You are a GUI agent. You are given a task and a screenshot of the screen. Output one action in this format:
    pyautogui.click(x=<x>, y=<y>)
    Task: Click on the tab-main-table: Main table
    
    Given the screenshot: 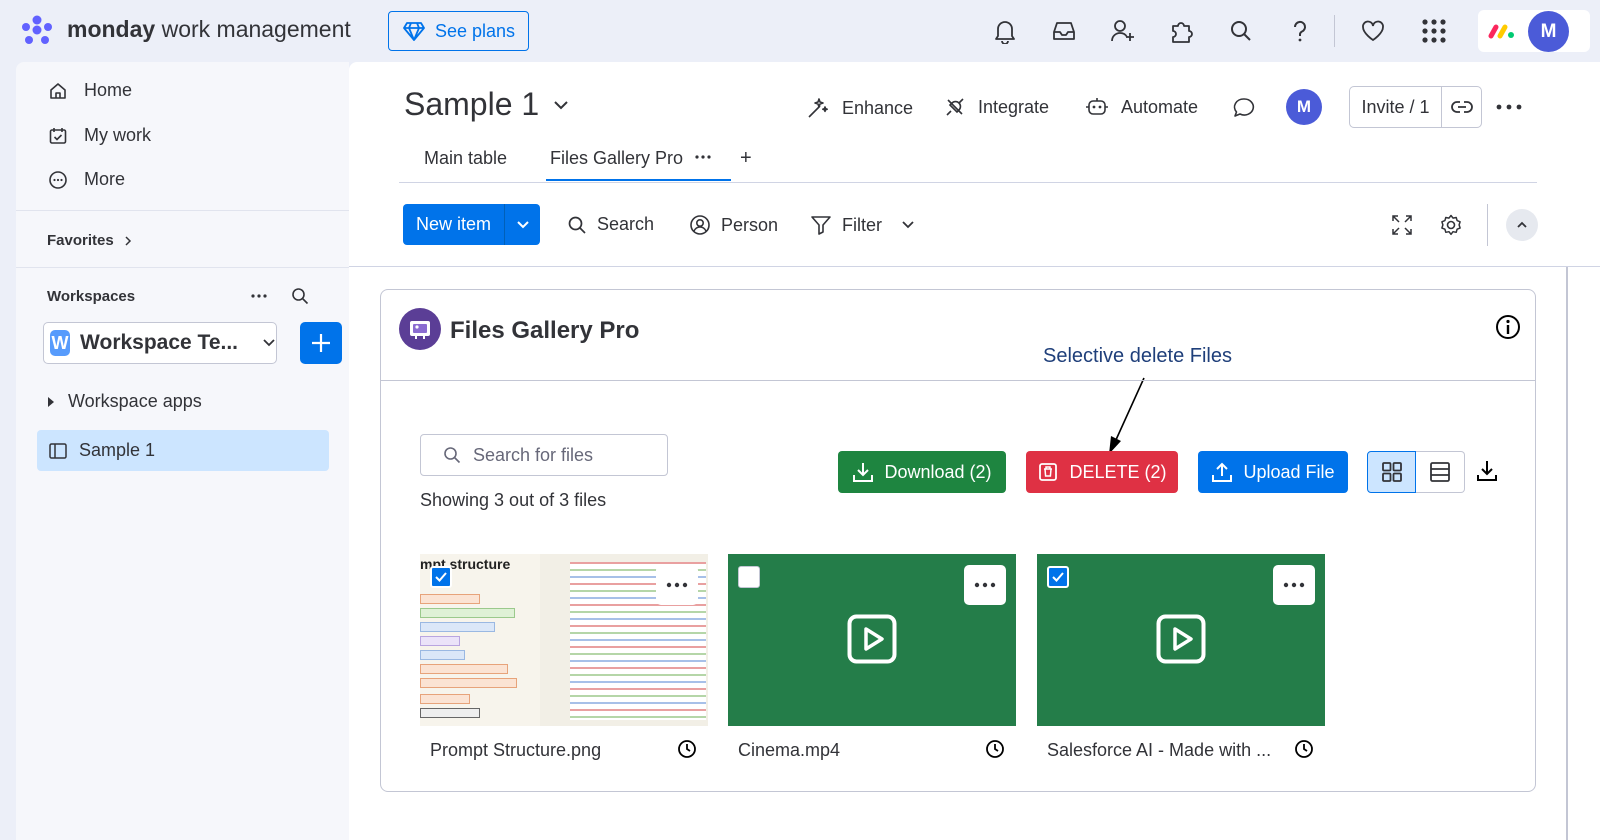 What is the action you would take?
    pyautogui.click(x=465, y=158)
    